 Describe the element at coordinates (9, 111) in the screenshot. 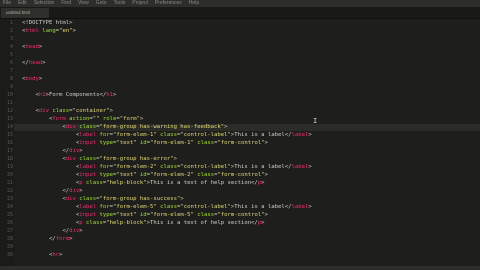

I see `line-number: 12` at that location.